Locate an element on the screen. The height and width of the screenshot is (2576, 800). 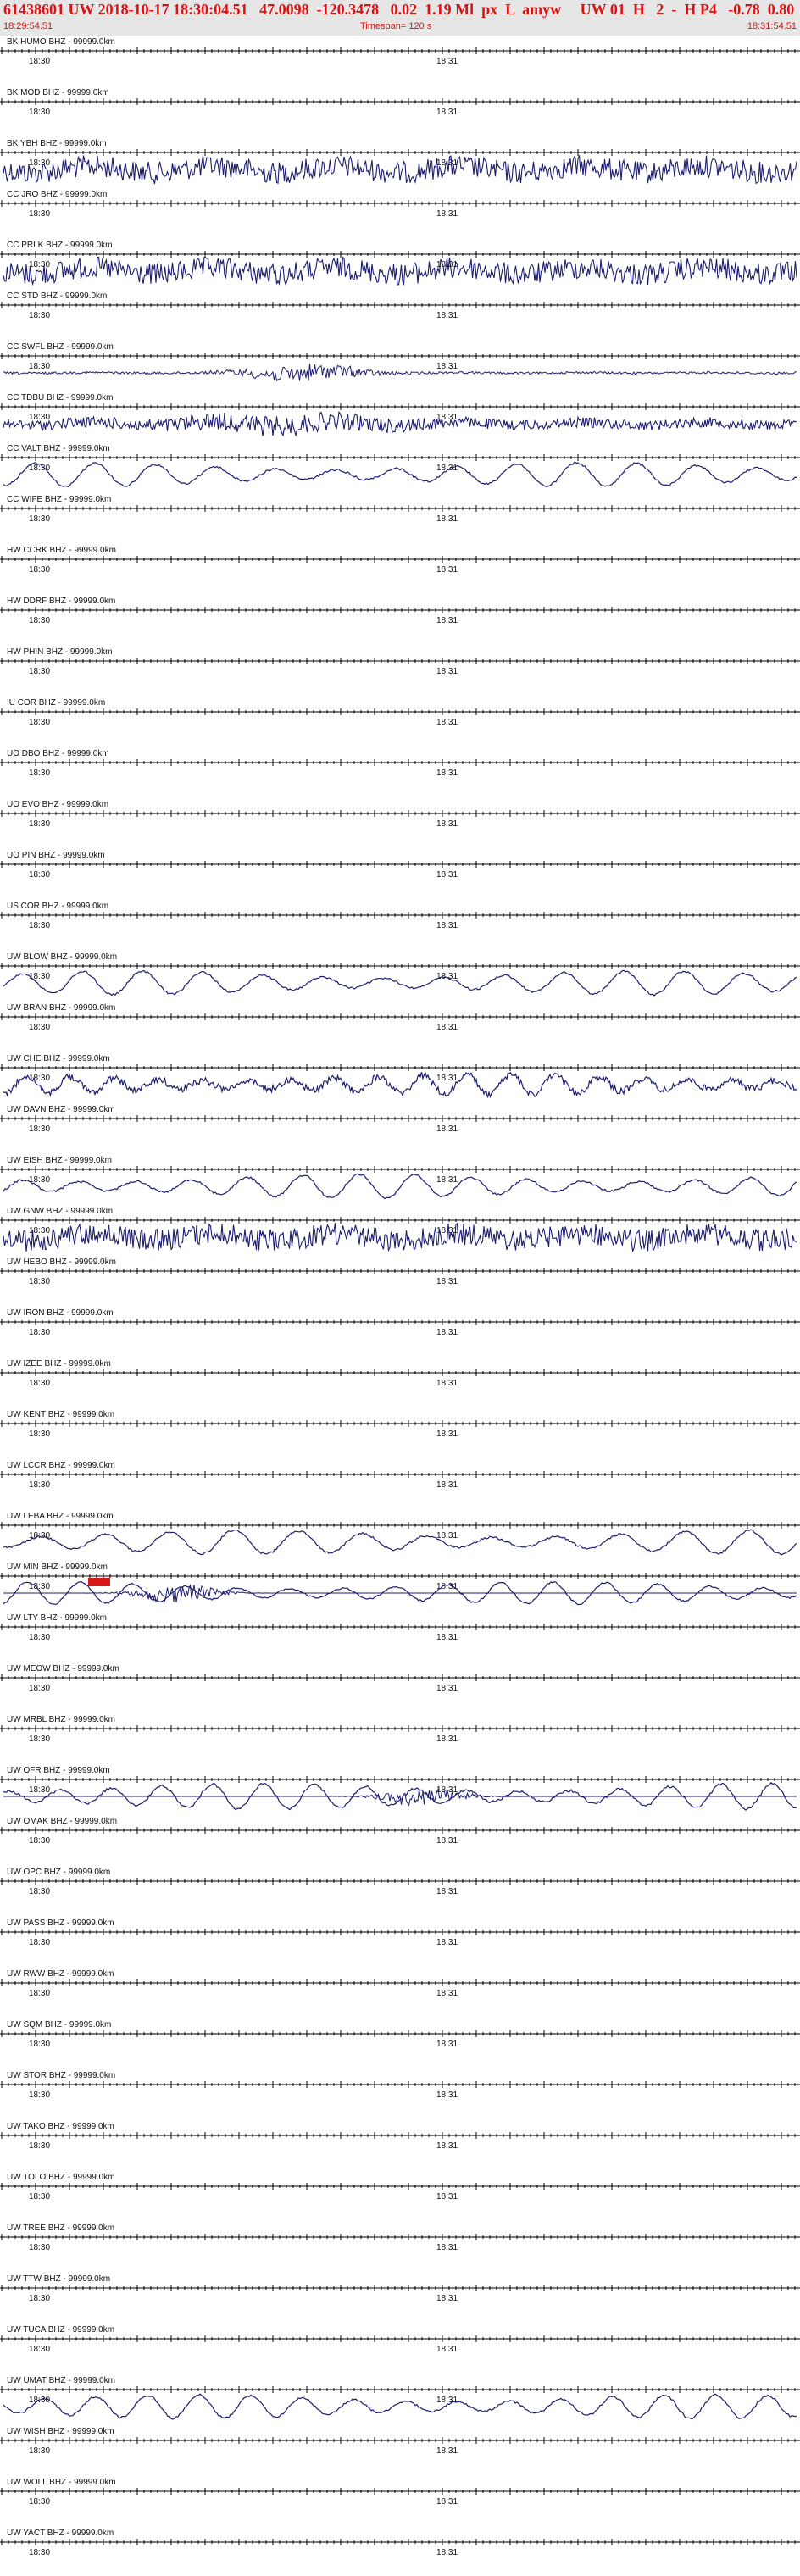
station-row: UW OPC BHZ - 99999.0km 18:30 18:31 is located at coordinates (400, 1882).